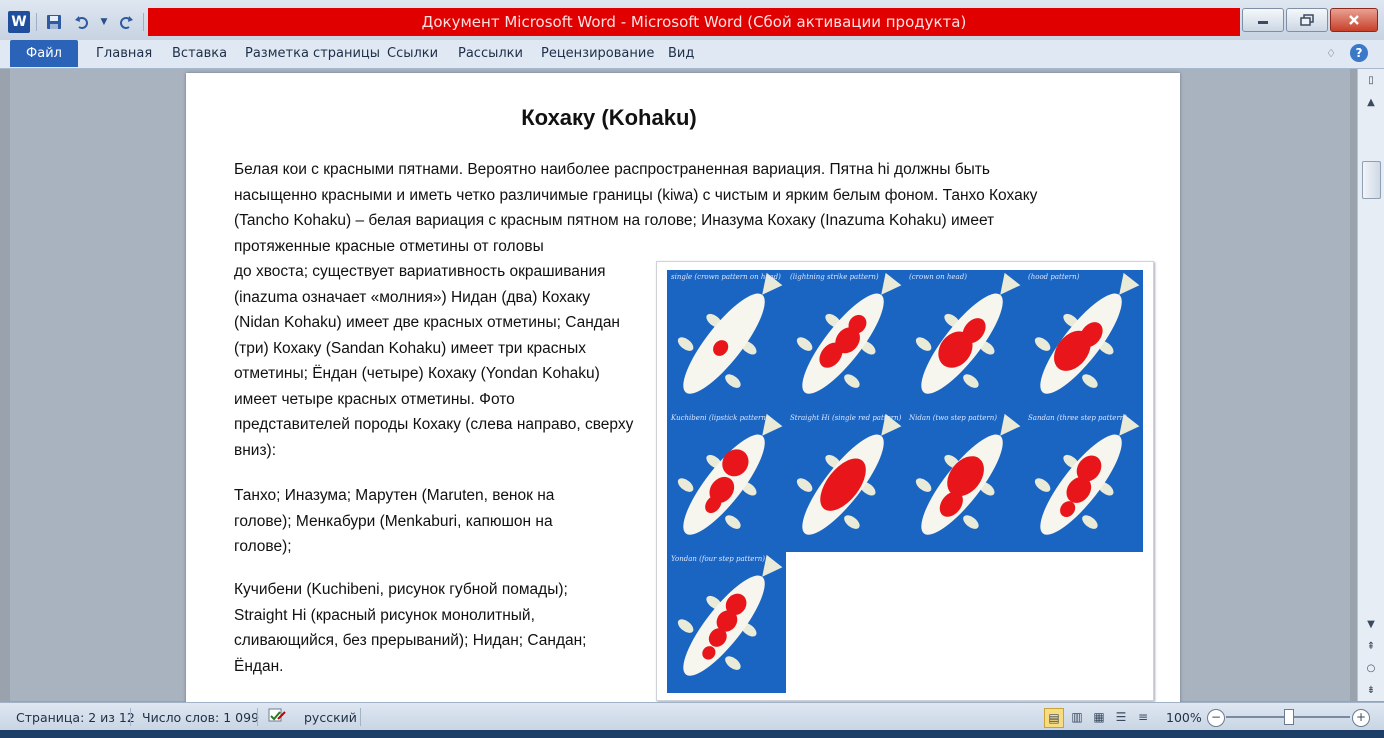 The width and height of the screenshot is (1384, 738). What do you see at coordinates (1054, 277) in the screenshot?
I see `koi-photo-caption: (hood pattern)` at bounding box center [1054, 277].